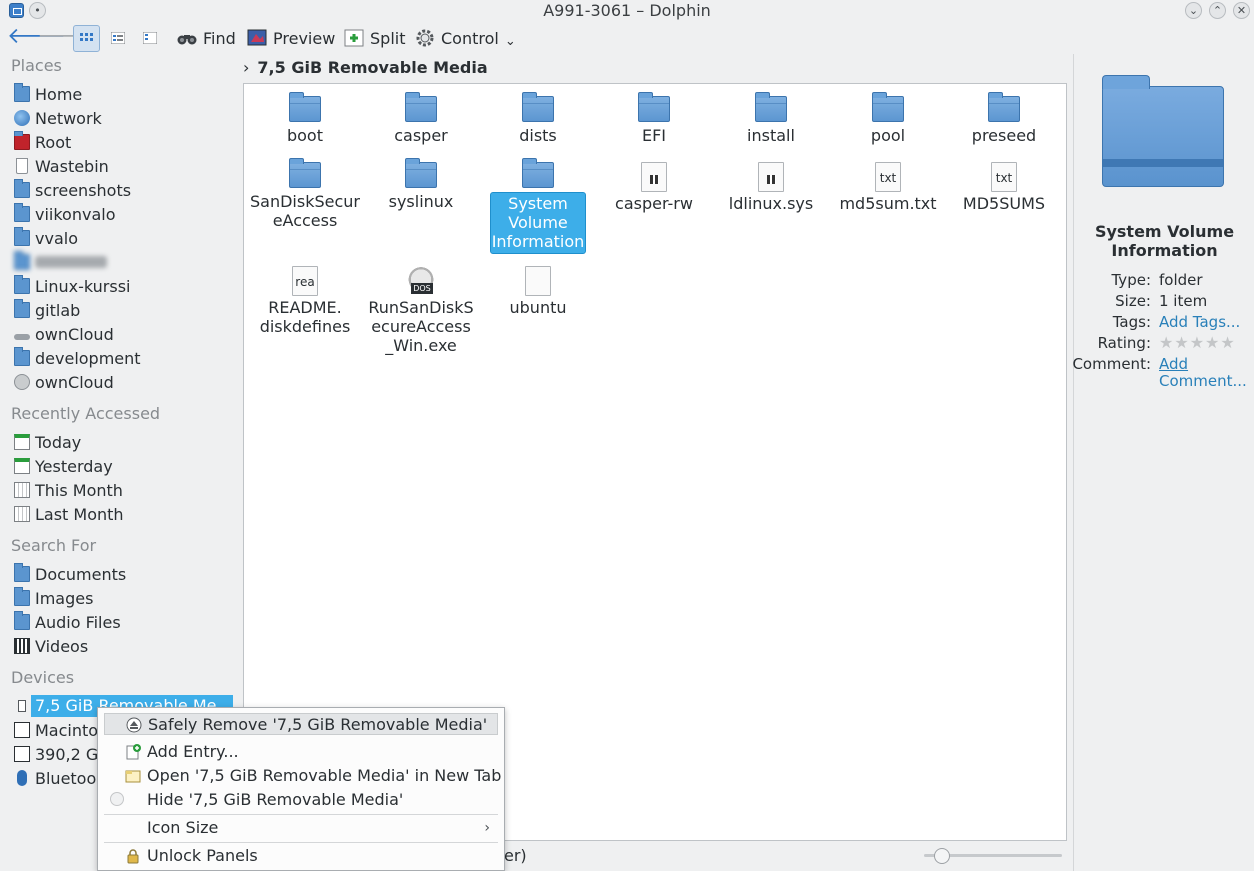 This screenshot has height=871, width=1254. What do you see at coordinates (1124, 343) in the screenshot?
I see `info-rating-label: Rating:` at bounding box center [1124, 343].